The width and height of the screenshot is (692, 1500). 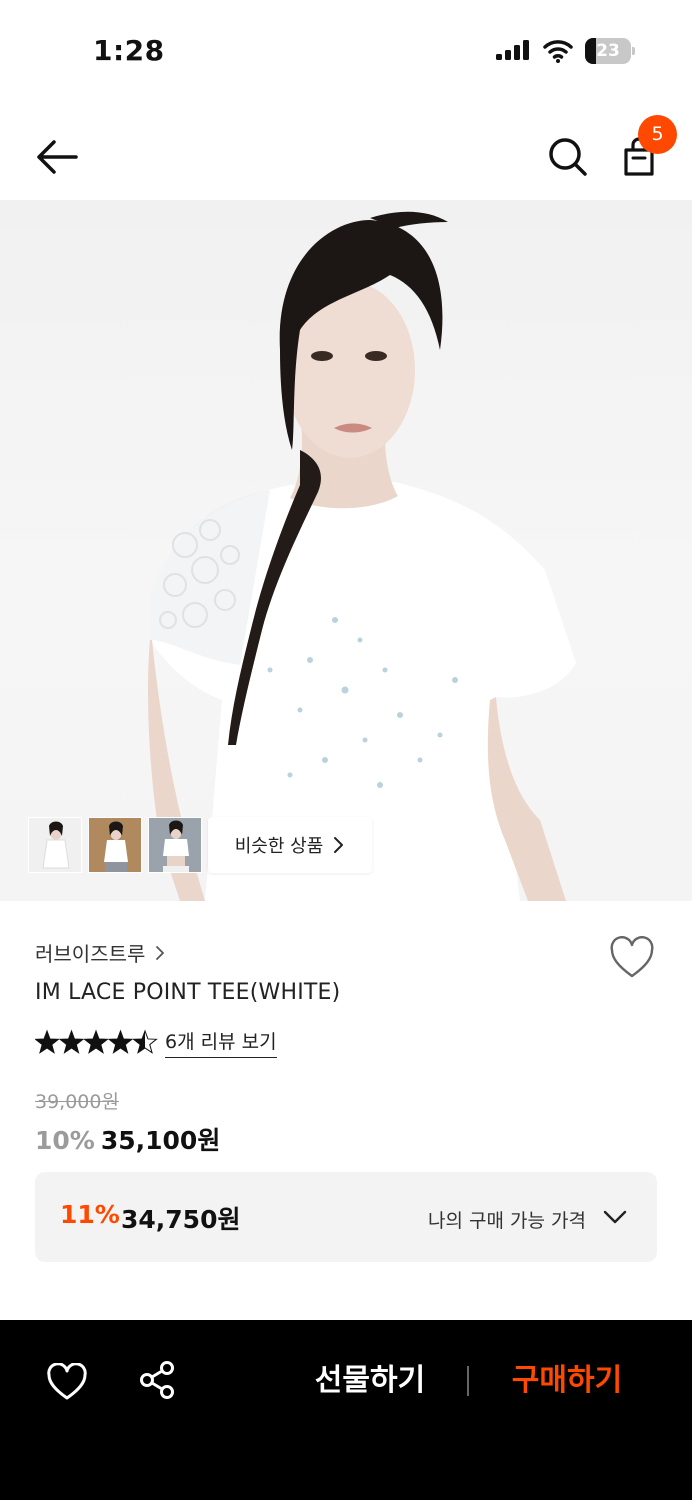 I want to click on divider, so click(x=468, y=1381).